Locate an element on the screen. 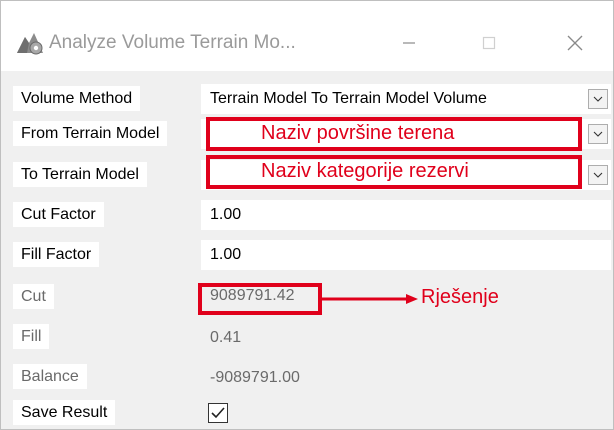 This screenshot has height=430, width=614. cut-result-annotation-box is located at coordinates (260, 299).